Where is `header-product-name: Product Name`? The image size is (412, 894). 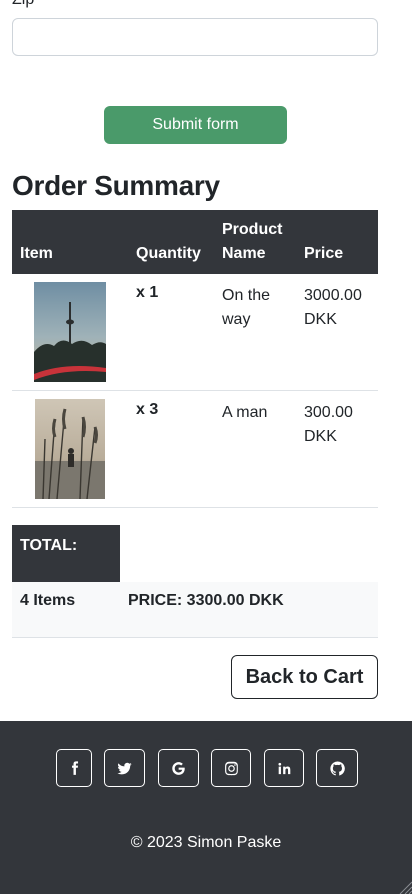 header-product-name: Product Name is located at coordinates (252, 241).